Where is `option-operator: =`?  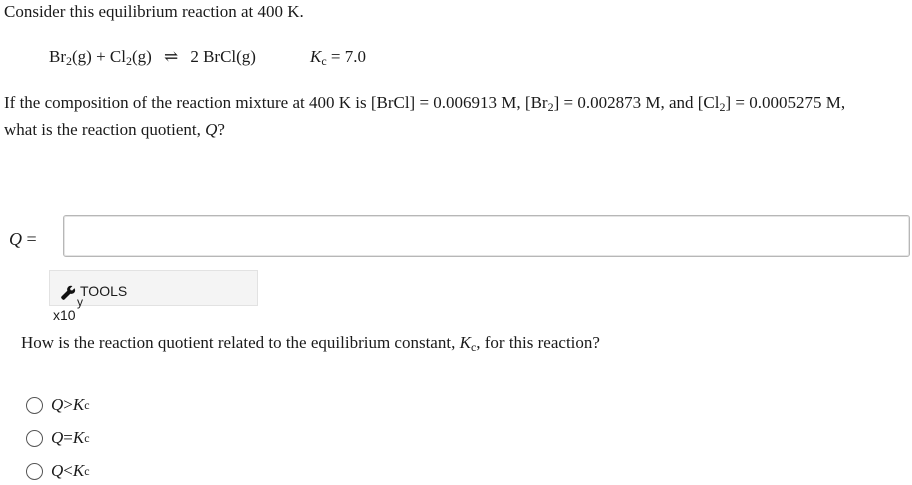
option-operator: = is located at coordinates (68, 437).